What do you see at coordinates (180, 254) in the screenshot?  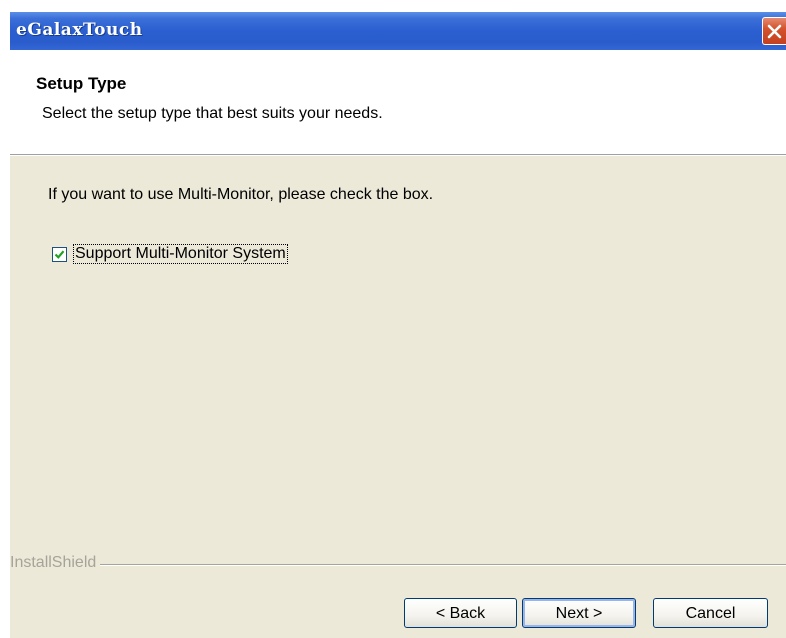 I see `multi-monitor-label: Support Multi-Monitor System` at bounding box center [180, 254].